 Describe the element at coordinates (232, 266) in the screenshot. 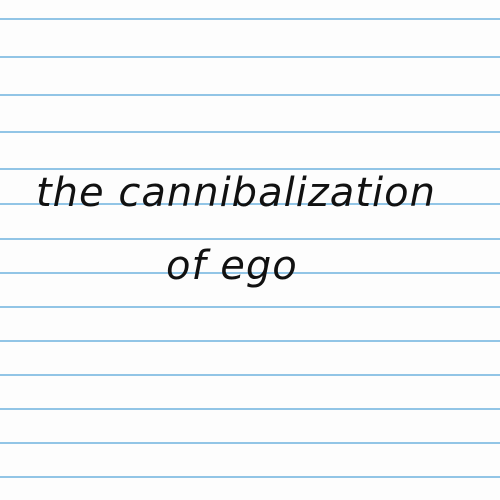

I see `handwritten-line-2: of ego` at that location.